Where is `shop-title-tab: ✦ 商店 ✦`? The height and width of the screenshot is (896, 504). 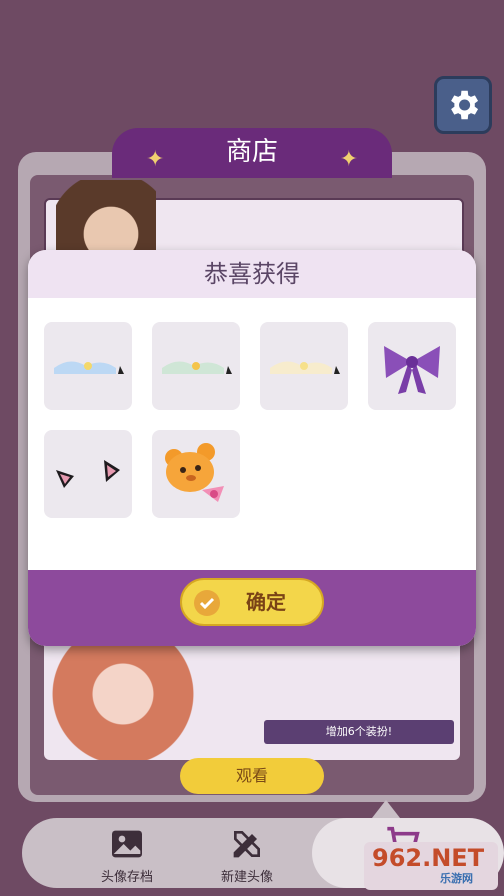 shop-title-tab: ✦ 商店 ✦ is located at coordinates (252, 153).